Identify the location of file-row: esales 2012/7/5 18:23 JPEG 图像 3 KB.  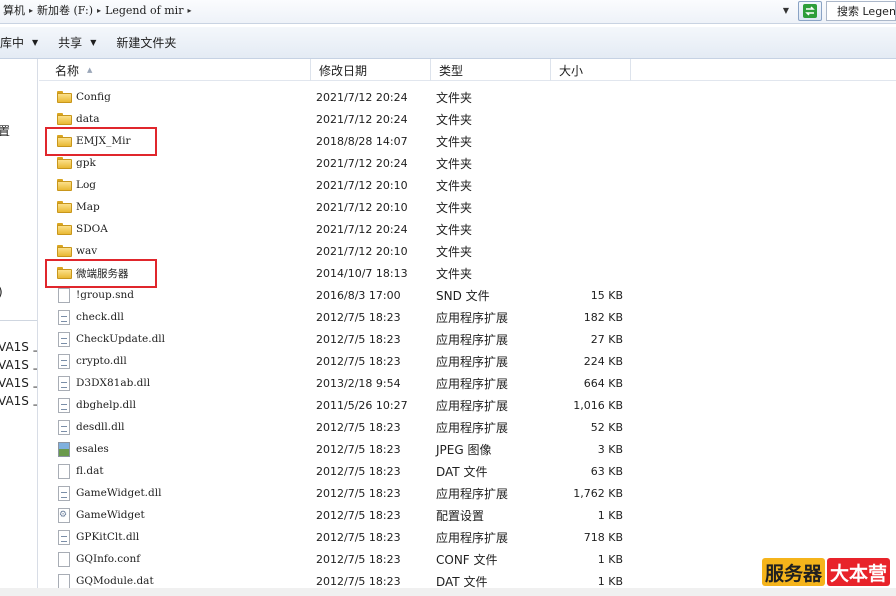
(467, 449).